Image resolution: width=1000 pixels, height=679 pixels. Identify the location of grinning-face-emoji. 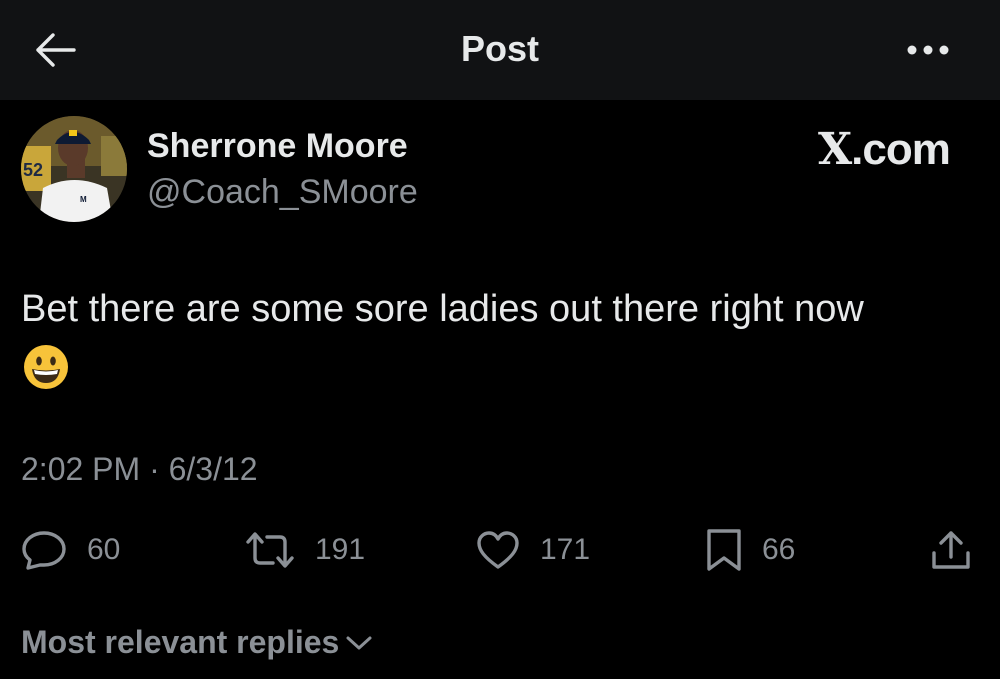
(46, 367).